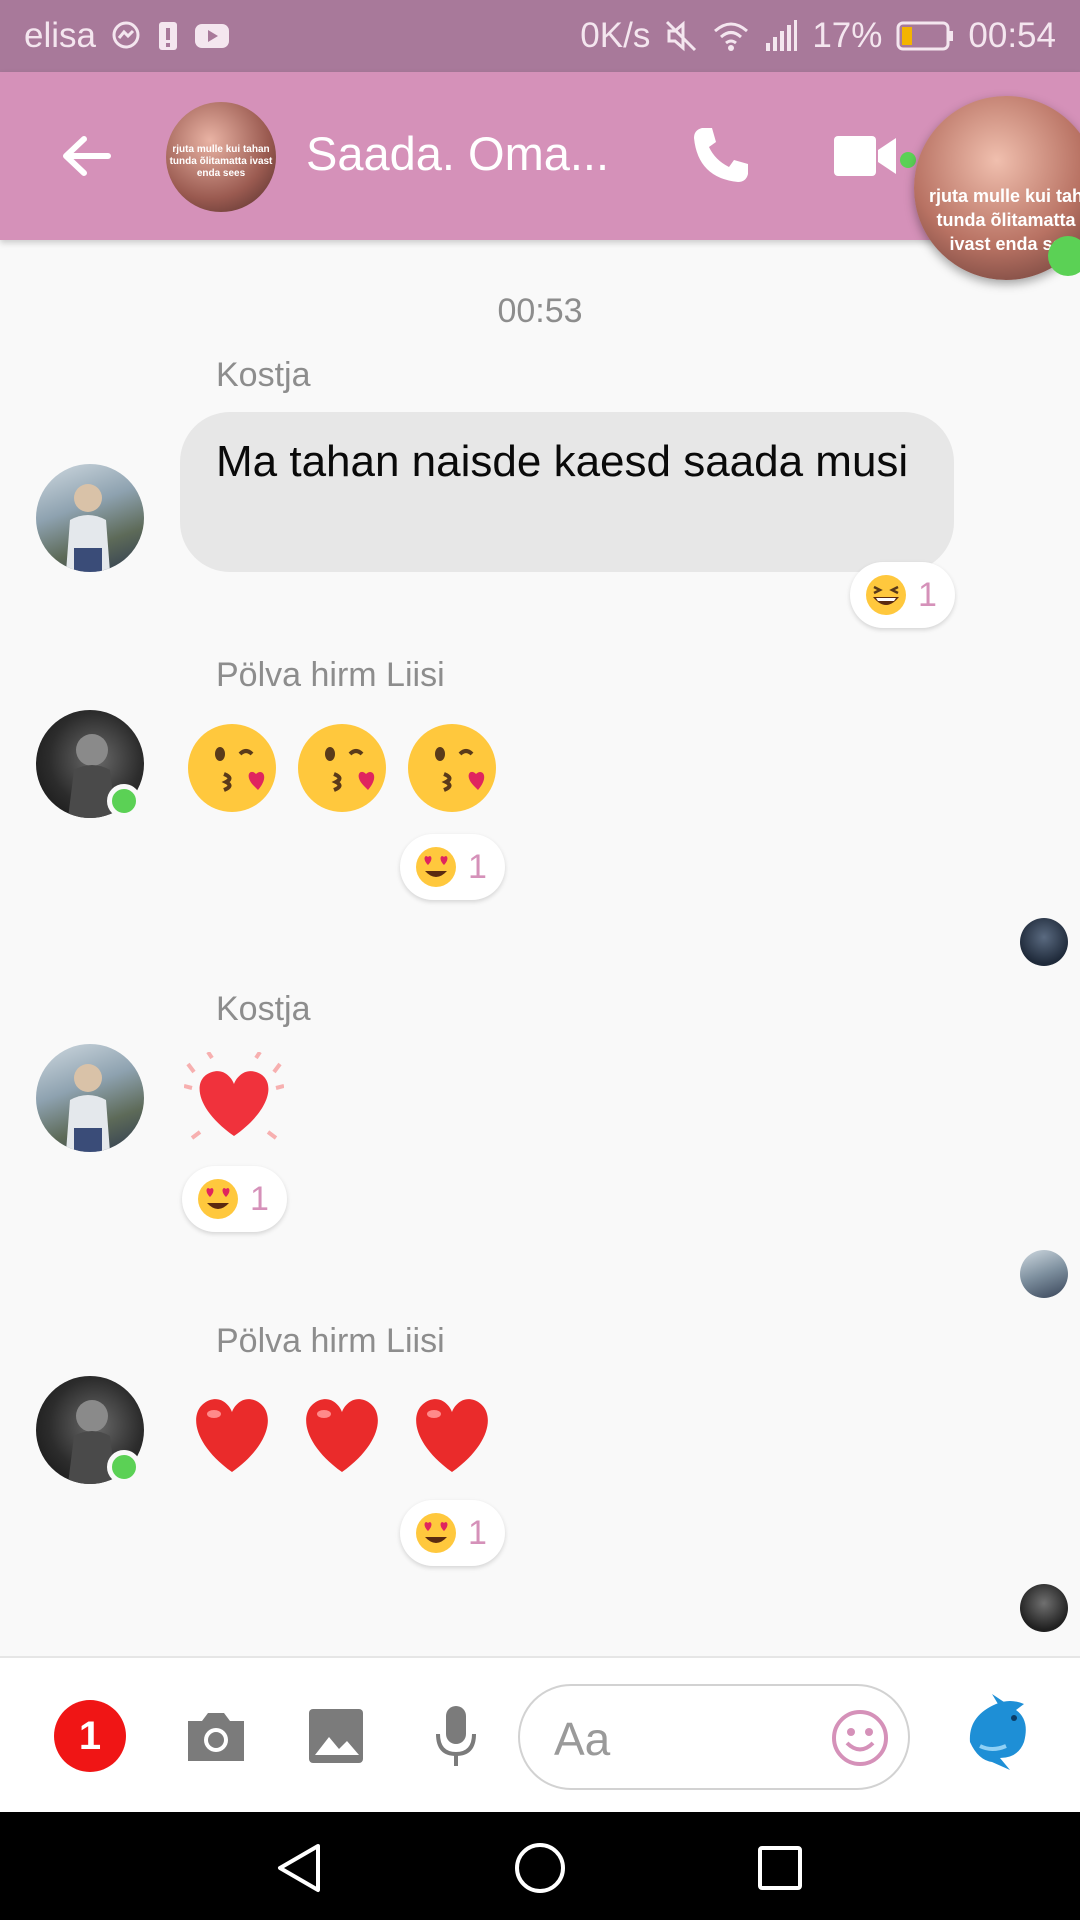 This screenshot has height=1920, width=1080. What do you see at coordinates (925, 36) in the screenshot?
I see `battery-icon` at bounding box center [925, 36].